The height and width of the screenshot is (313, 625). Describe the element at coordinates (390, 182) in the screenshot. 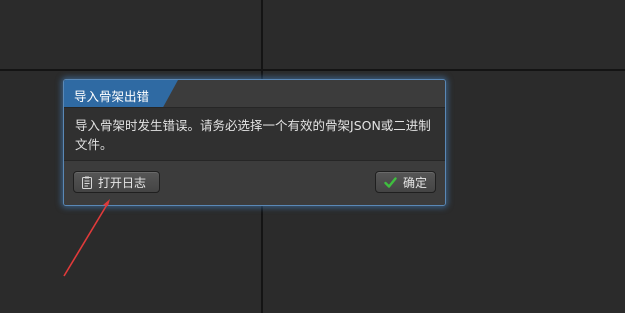

I see `checkmark-icon` at that location.